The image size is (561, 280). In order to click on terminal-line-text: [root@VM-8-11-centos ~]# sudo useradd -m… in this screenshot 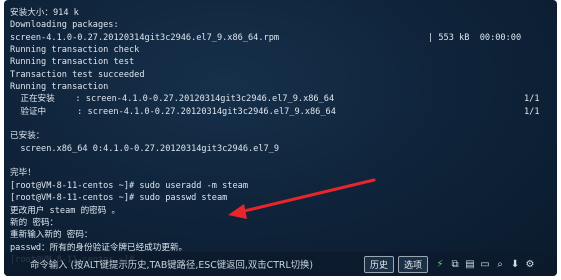, I will do `click(129, 185)`.